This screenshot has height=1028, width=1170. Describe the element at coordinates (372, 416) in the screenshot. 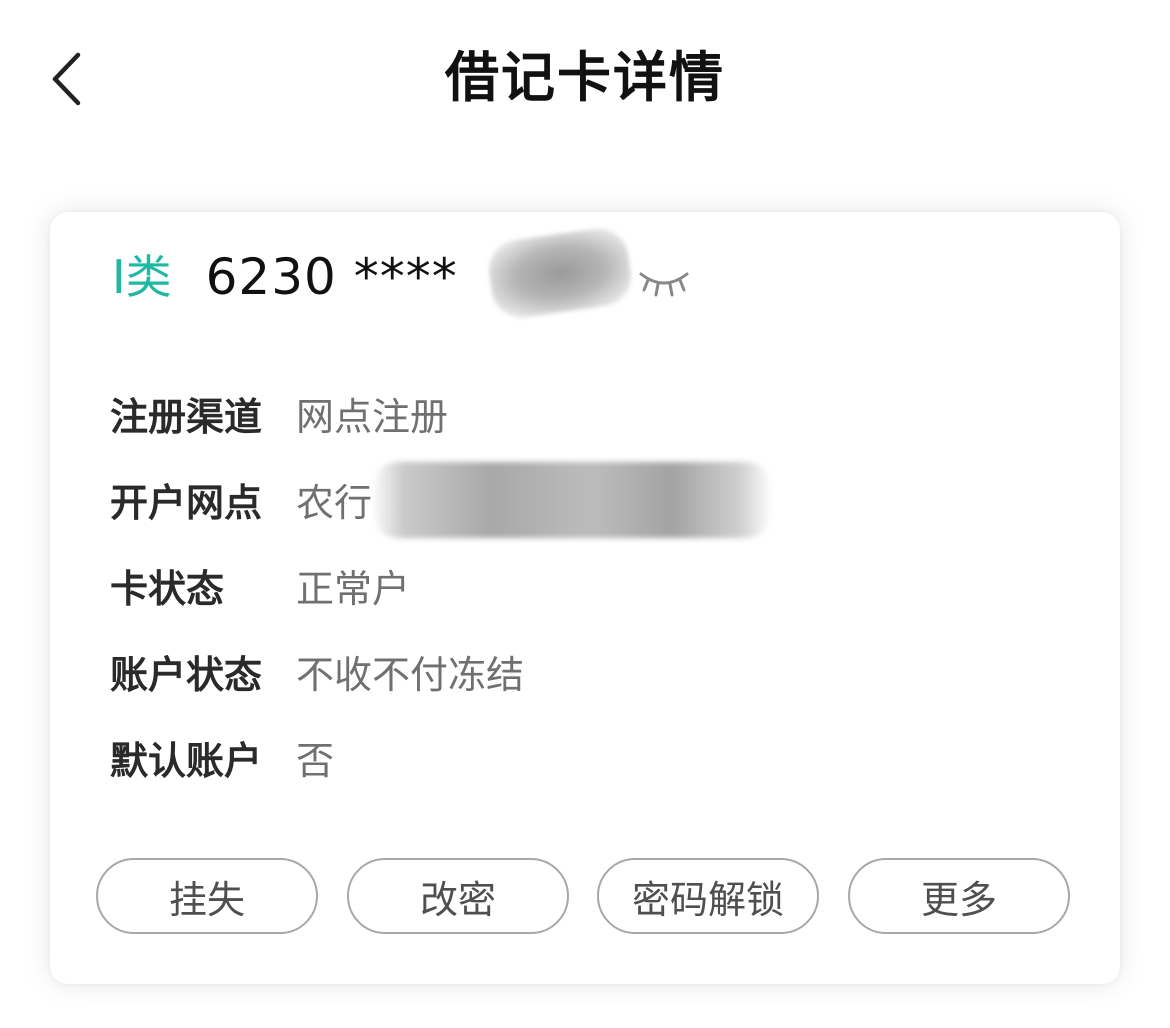

I see `detail-value: 网点注册` at that location.